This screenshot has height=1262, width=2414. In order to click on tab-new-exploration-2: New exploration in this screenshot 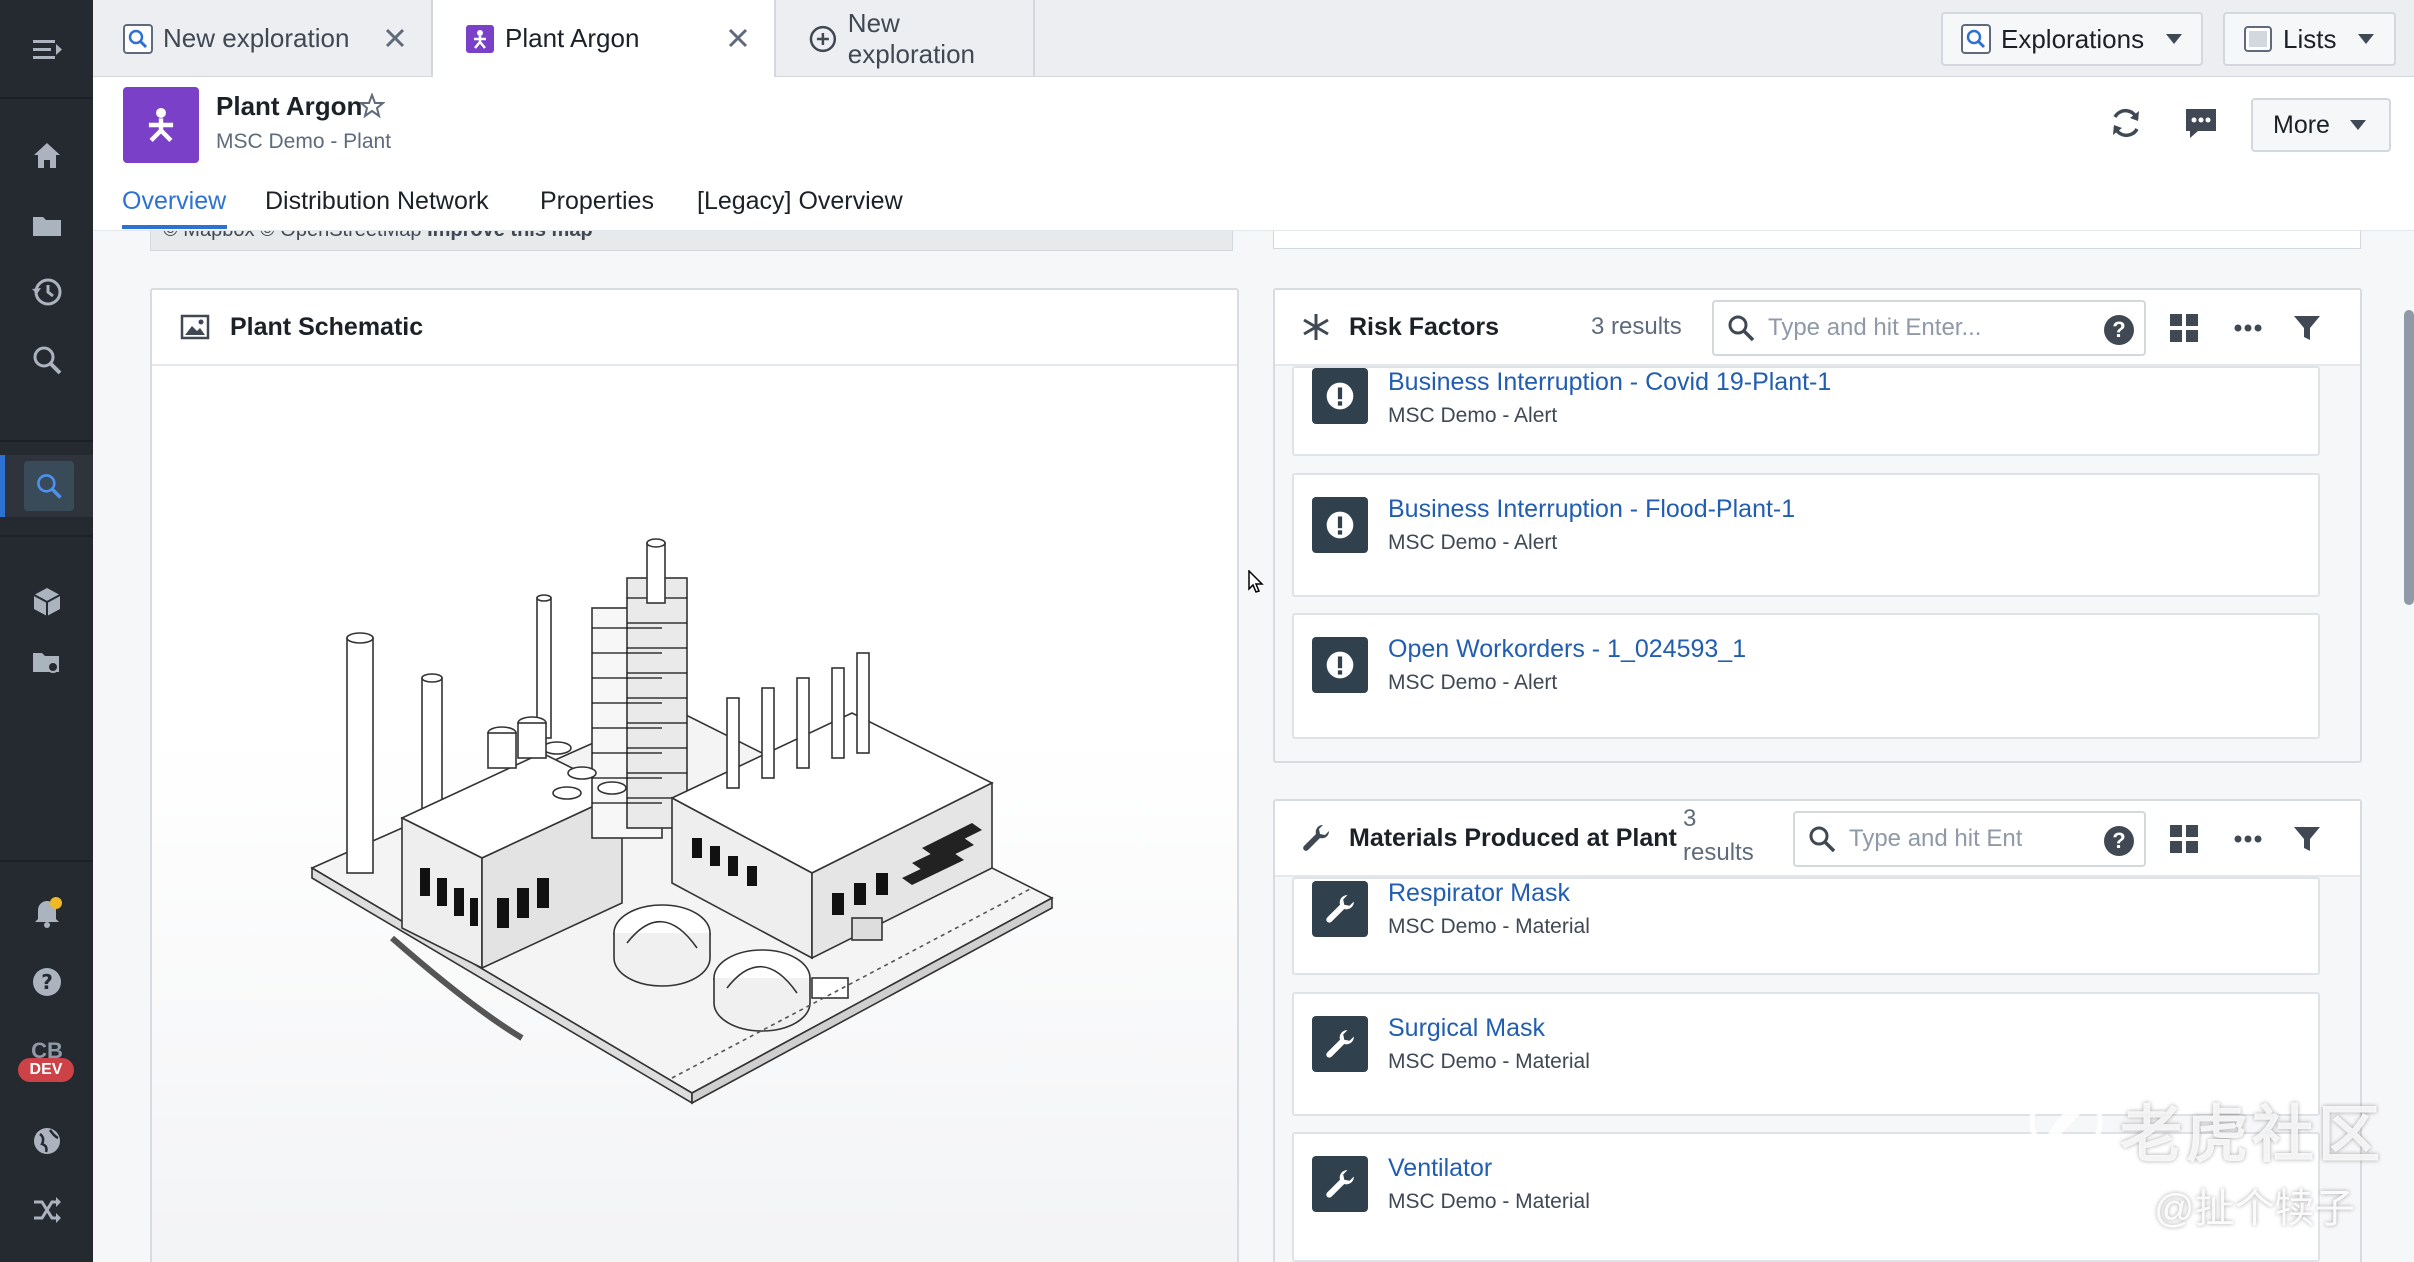, I will do `click(905, 38)`.